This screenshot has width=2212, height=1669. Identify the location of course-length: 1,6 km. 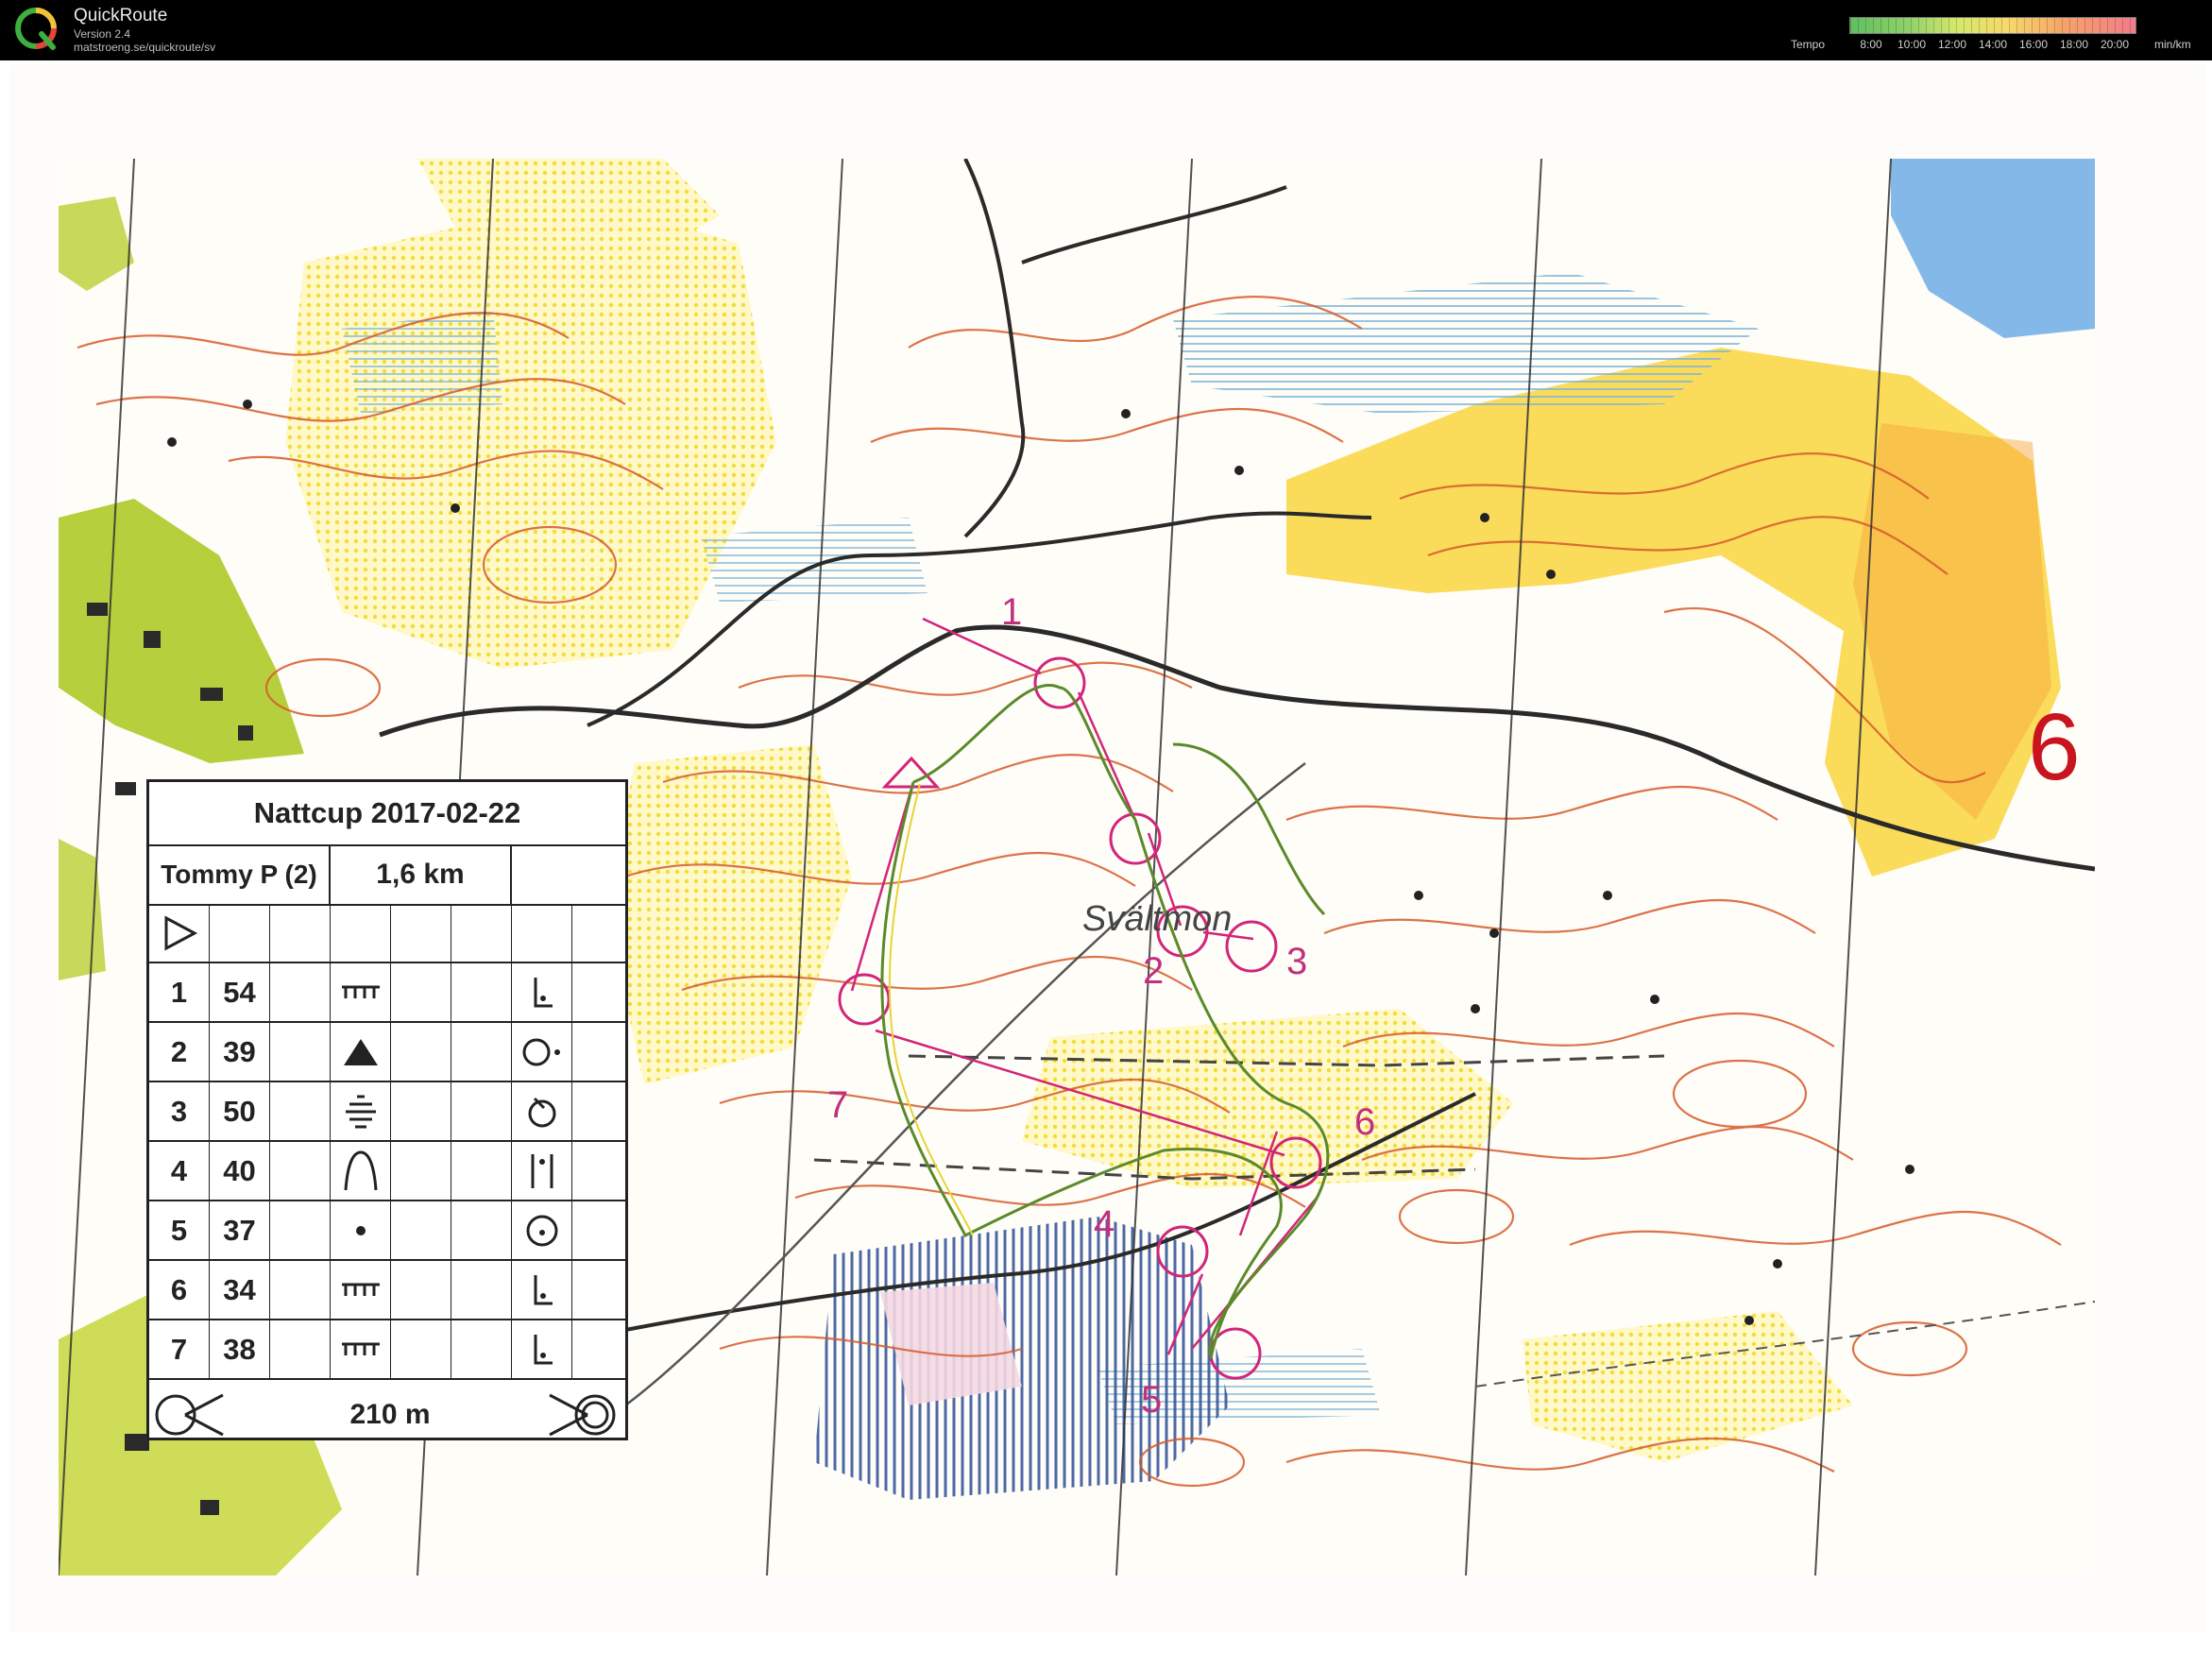
(421, 874).